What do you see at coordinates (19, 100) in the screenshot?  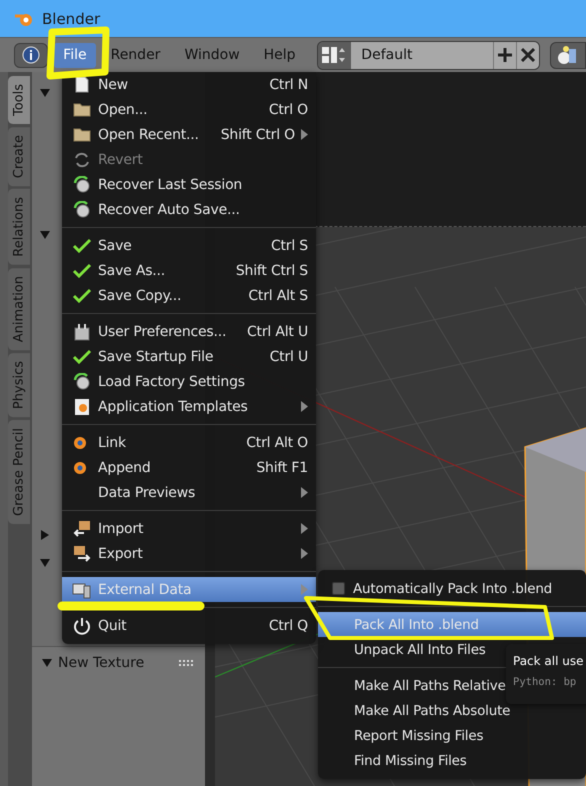 I see `tool-tab: Tools` at bounding box center [19, 100].